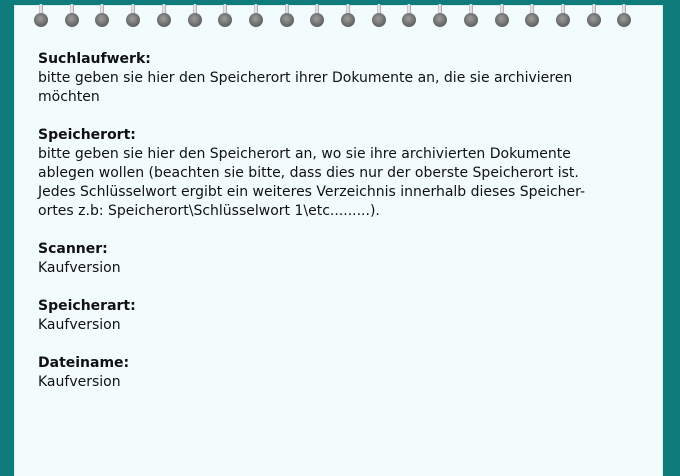 The width and height of the screenshot is (680, 476). I want to click on section-heading: Dateiname:, so click(84, 363).